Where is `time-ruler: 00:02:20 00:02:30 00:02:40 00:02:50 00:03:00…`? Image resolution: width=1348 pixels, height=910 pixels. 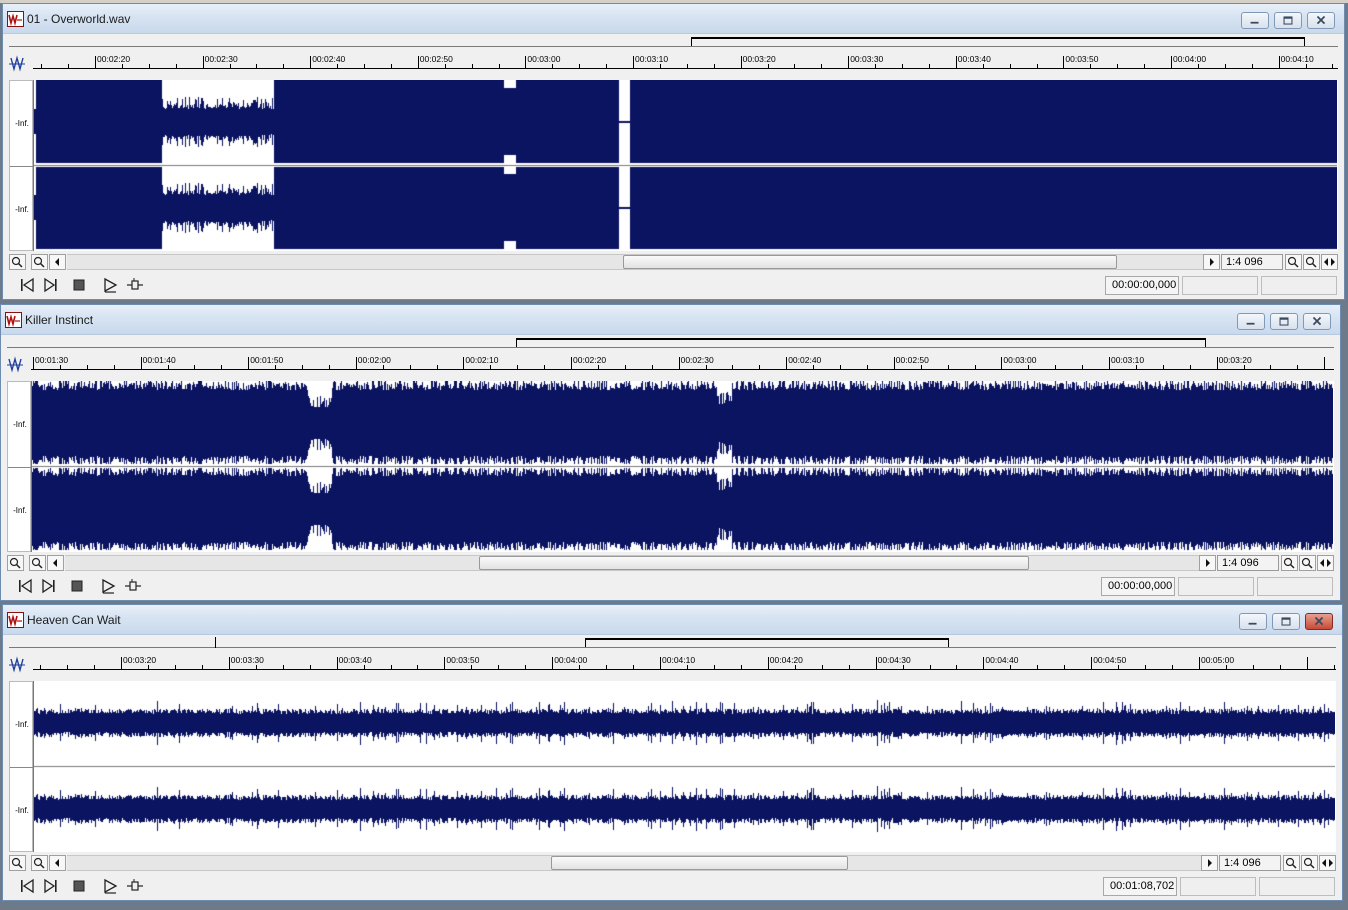
time-ruler: 00:02:20 00:02:30 00:02:40 00:02:50 00:03:00… is located at coordinates (673, 64).